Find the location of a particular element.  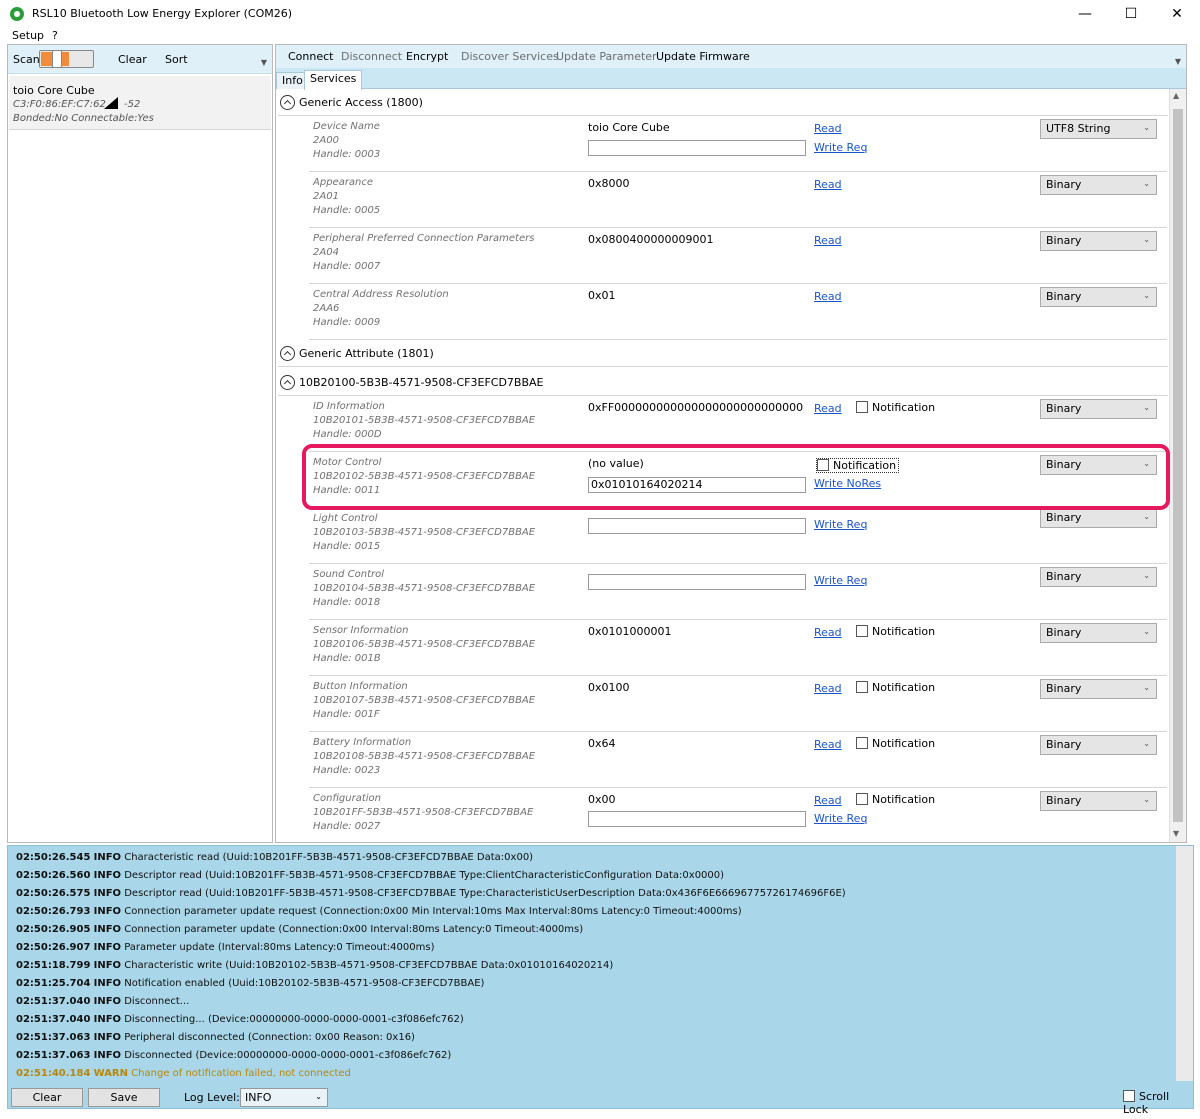

scroll-lock-checkbox: Scroll Lock is located at coordinates (1158, 1103).